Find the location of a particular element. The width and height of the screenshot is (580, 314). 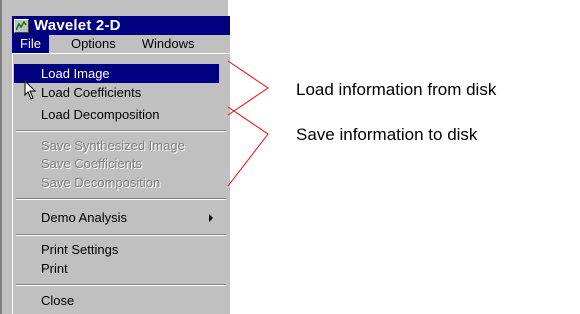

callout-brackets is located at coordinates (248, 123).